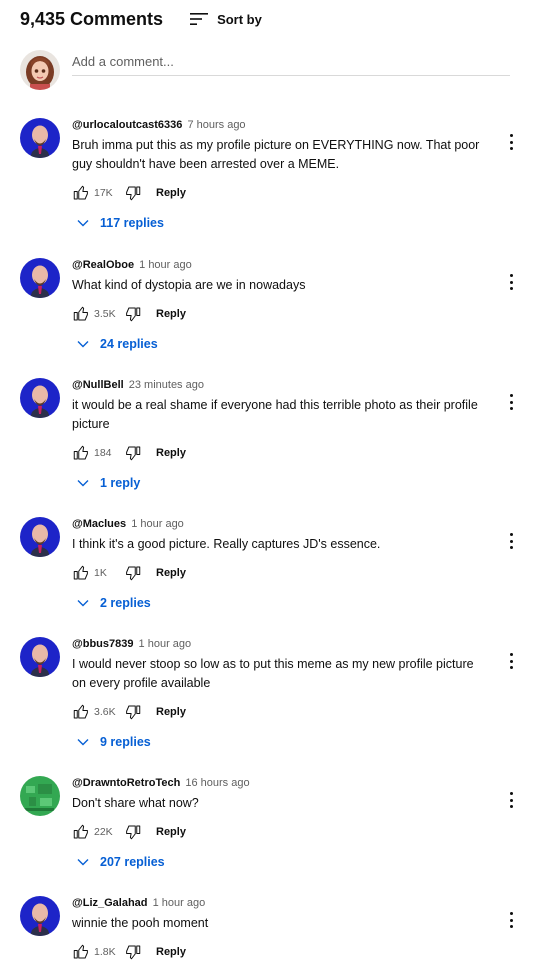 This screenshot has width=542, height=960. Describe the element at coordinates (110, 903) in the screenshot. I see `comment-handle: @Liz_Galahad` at that location.